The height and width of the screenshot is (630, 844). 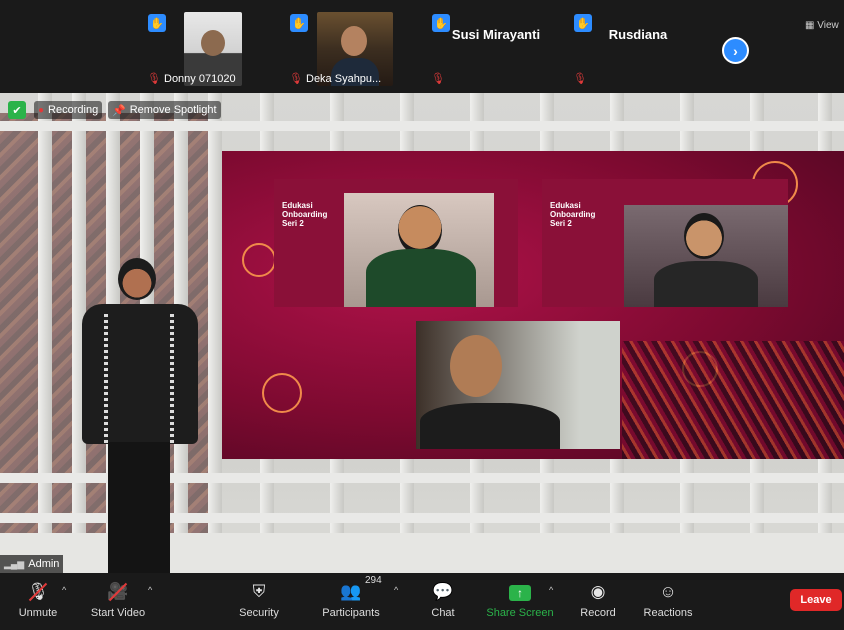 I want to click on grid-icon: ▦, so click(x=810, y=25).